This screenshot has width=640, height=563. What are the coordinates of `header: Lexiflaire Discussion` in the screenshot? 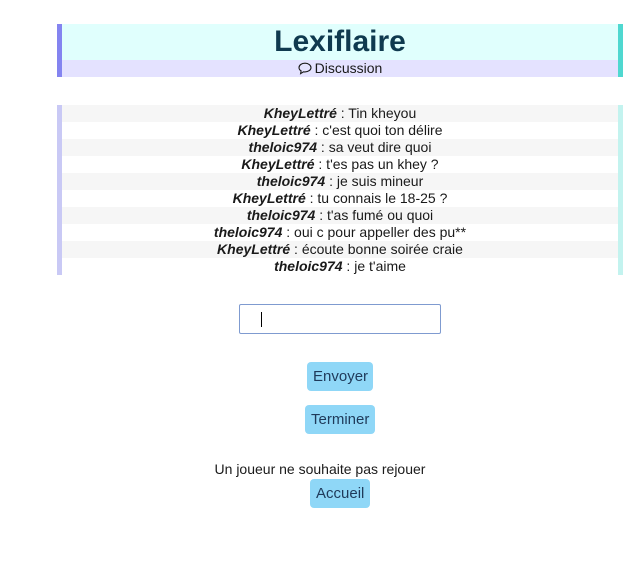 It's located at (340, 50).